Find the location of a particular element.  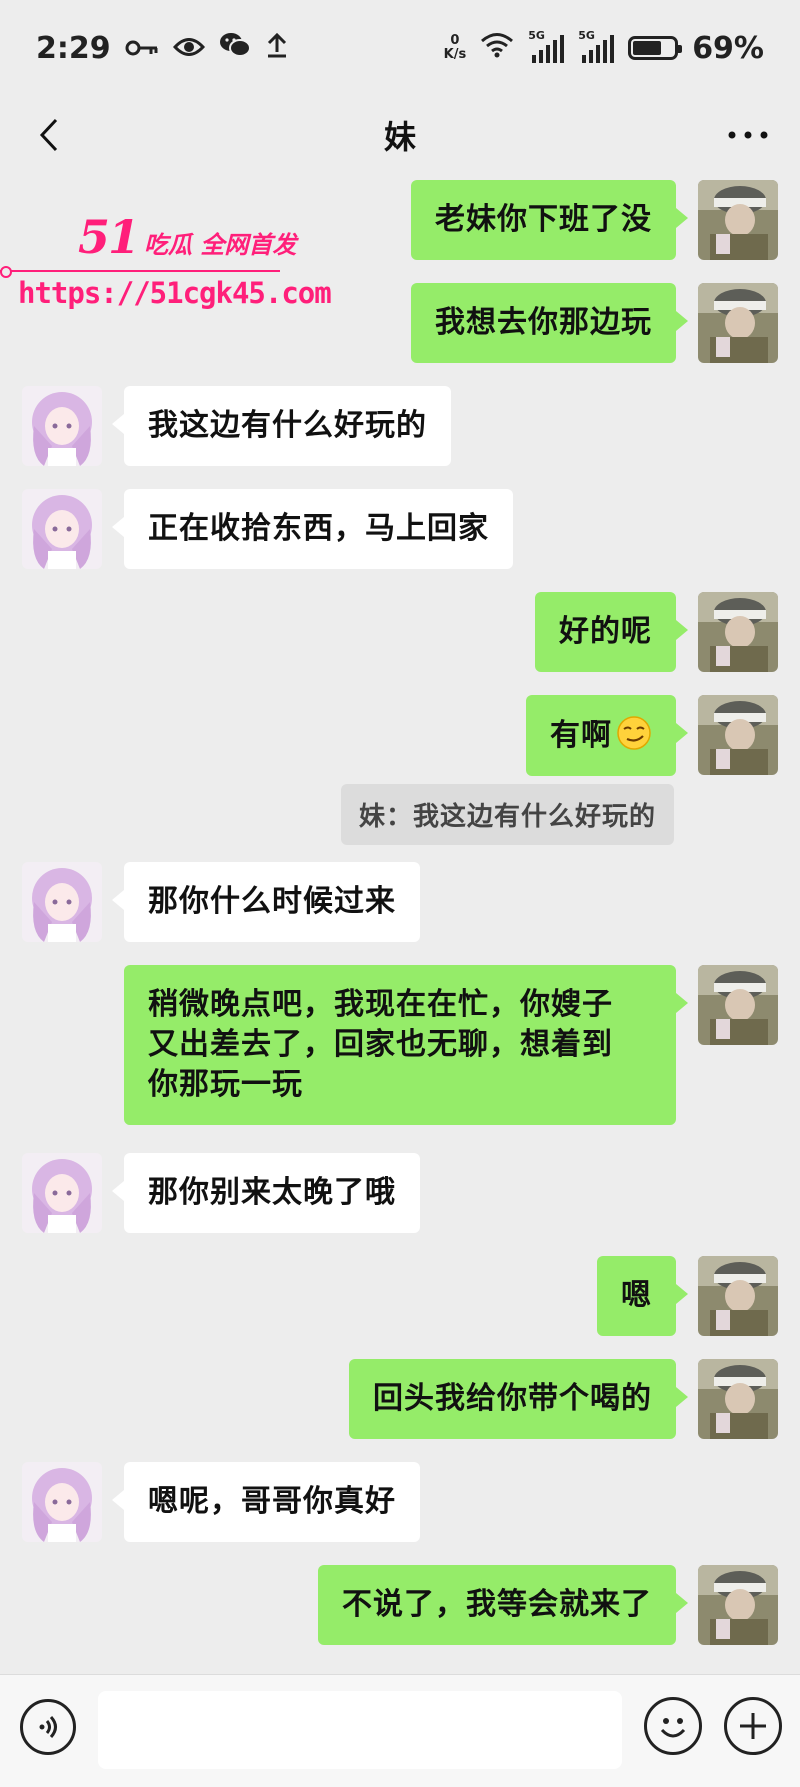

wifi-icon is located at coordinates (497, 48).